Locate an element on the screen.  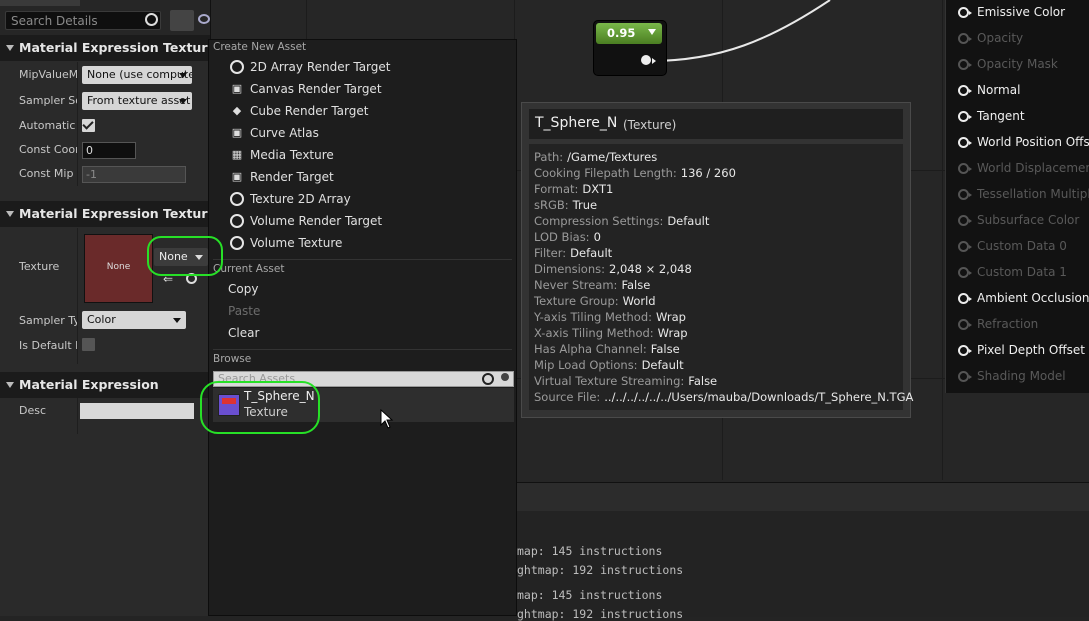
pin-label: Ambient Occlusion is located at coordinates (1033, 298).